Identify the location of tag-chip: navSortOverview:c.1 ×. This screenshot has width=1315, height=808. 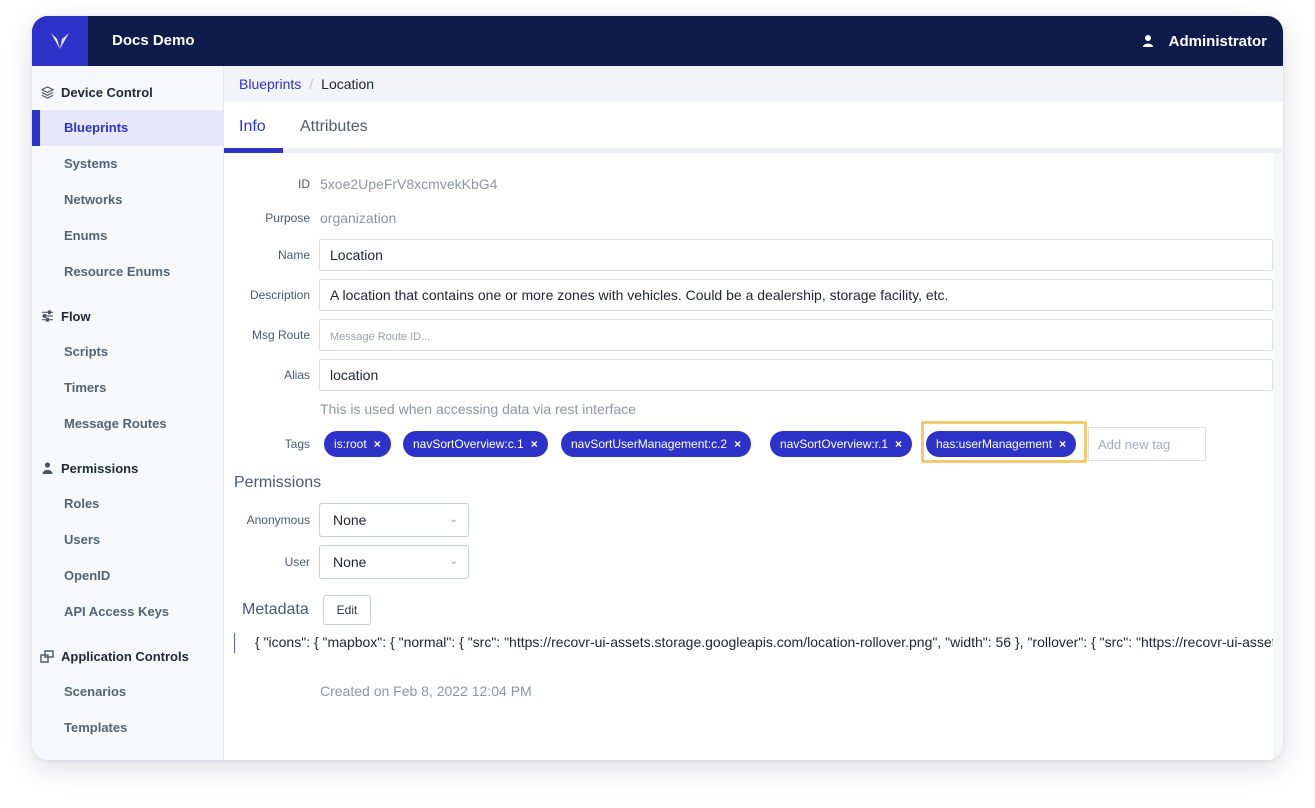
(475, 444).